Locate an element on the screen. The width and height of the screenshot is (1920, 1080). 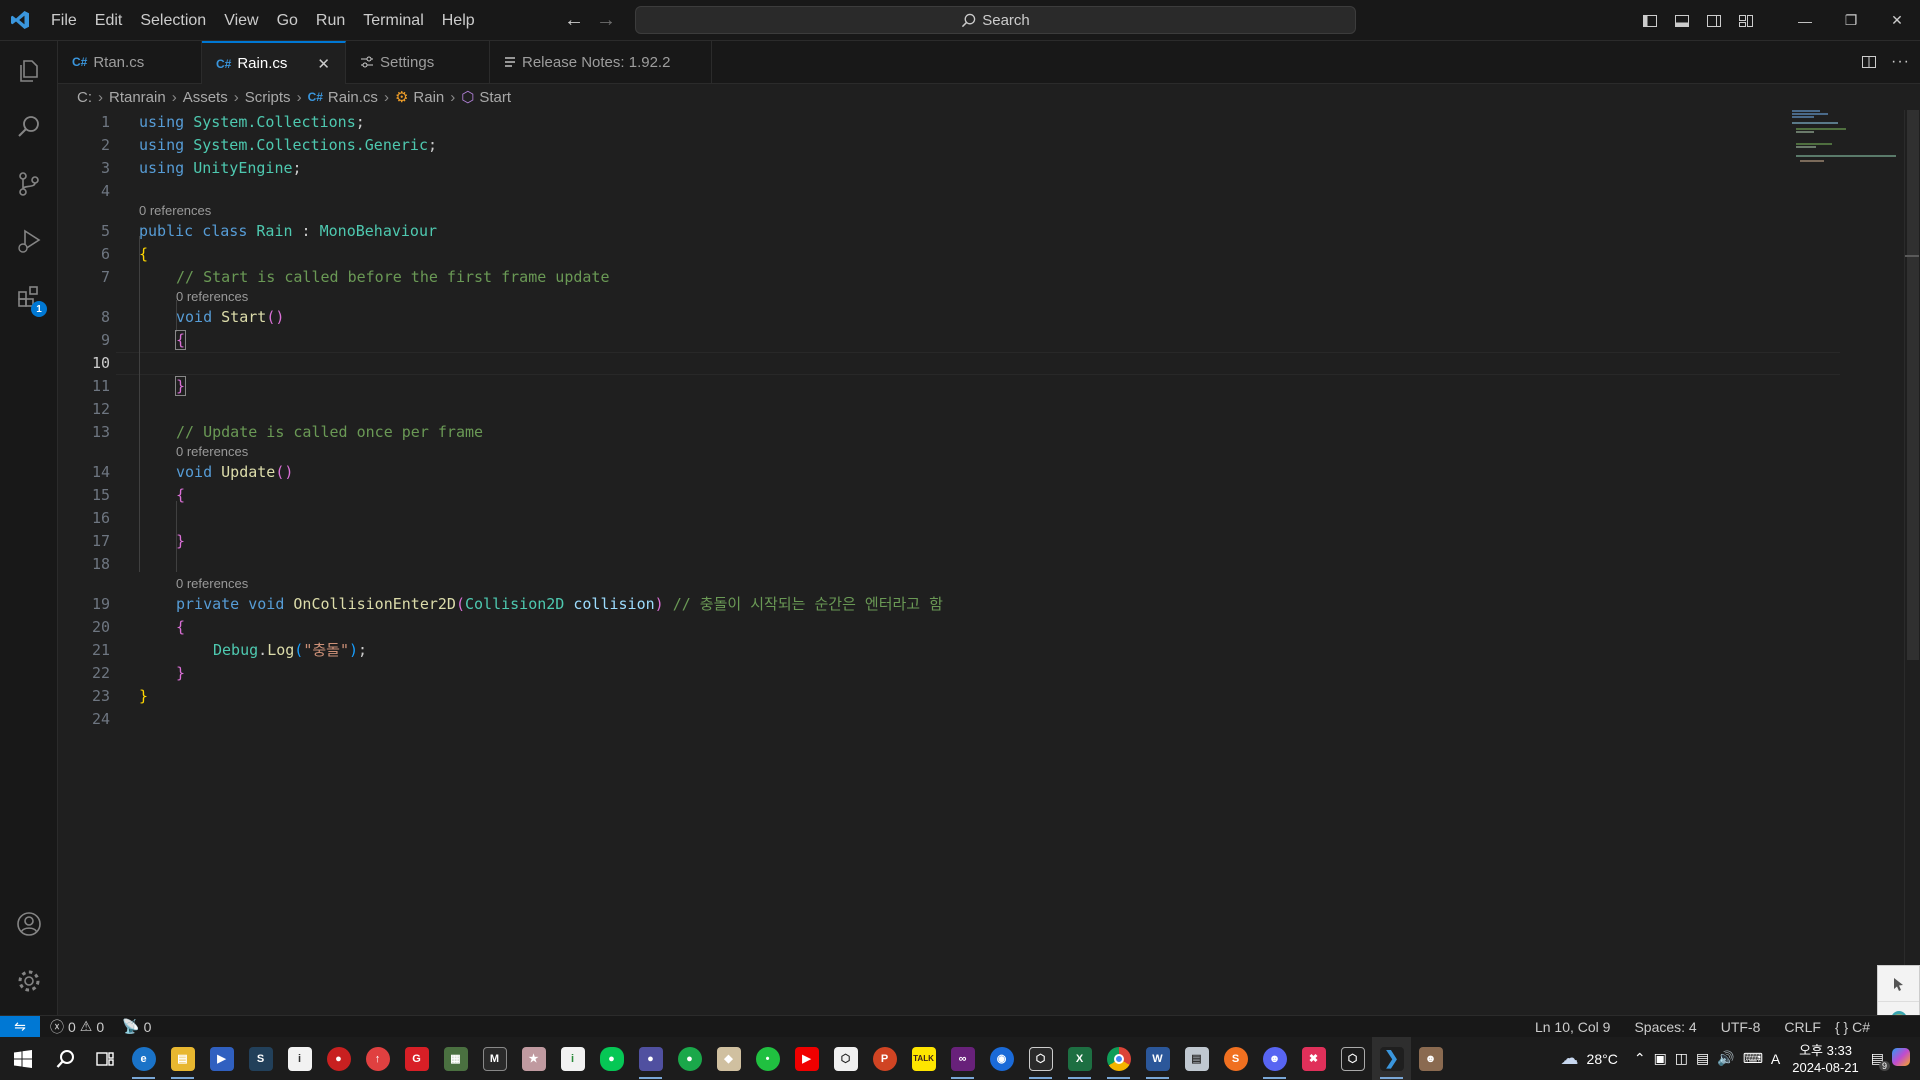
kakaotalk-icon: TALK is located at coordinates (923, 1058).